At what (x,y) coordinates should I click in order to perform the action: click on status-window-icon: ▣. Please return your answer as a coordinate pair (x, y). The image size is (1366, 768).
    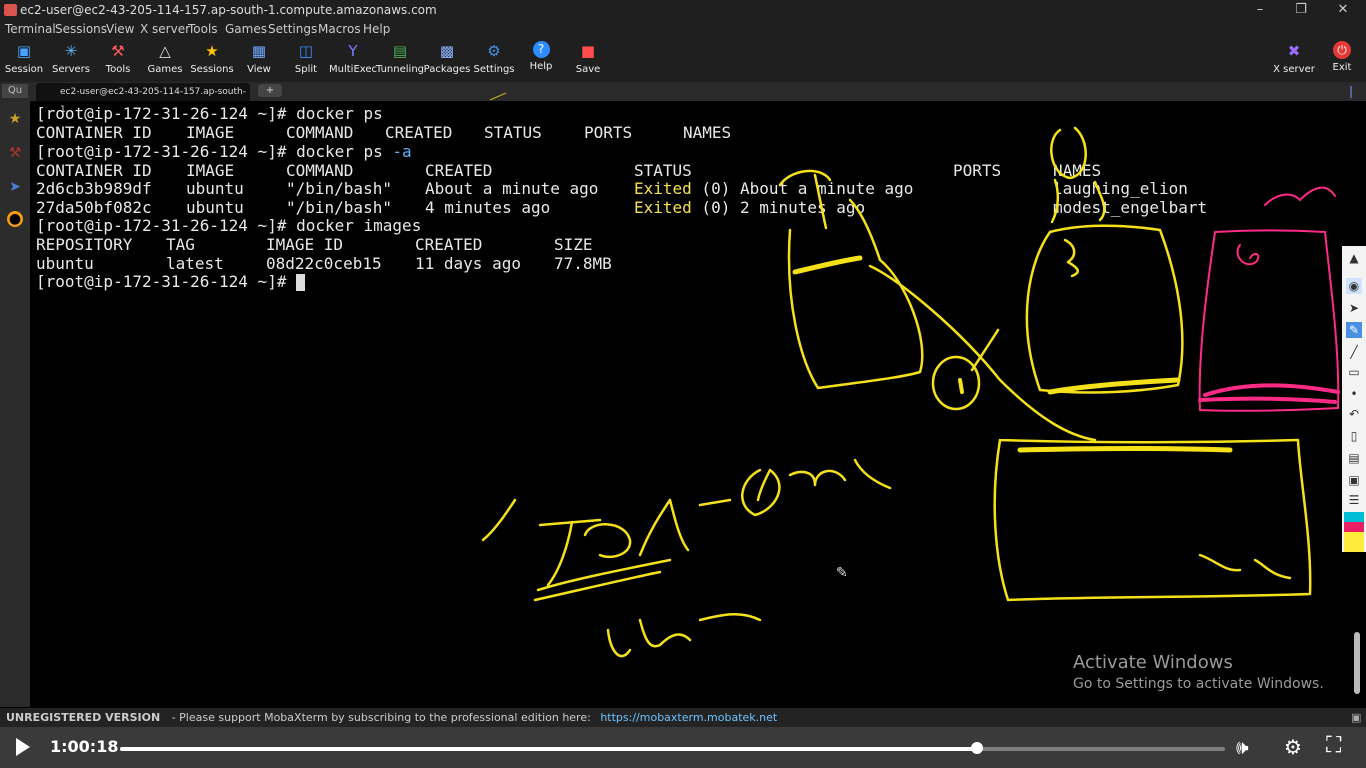
    Looking at the image, I should click on (1356, 717).